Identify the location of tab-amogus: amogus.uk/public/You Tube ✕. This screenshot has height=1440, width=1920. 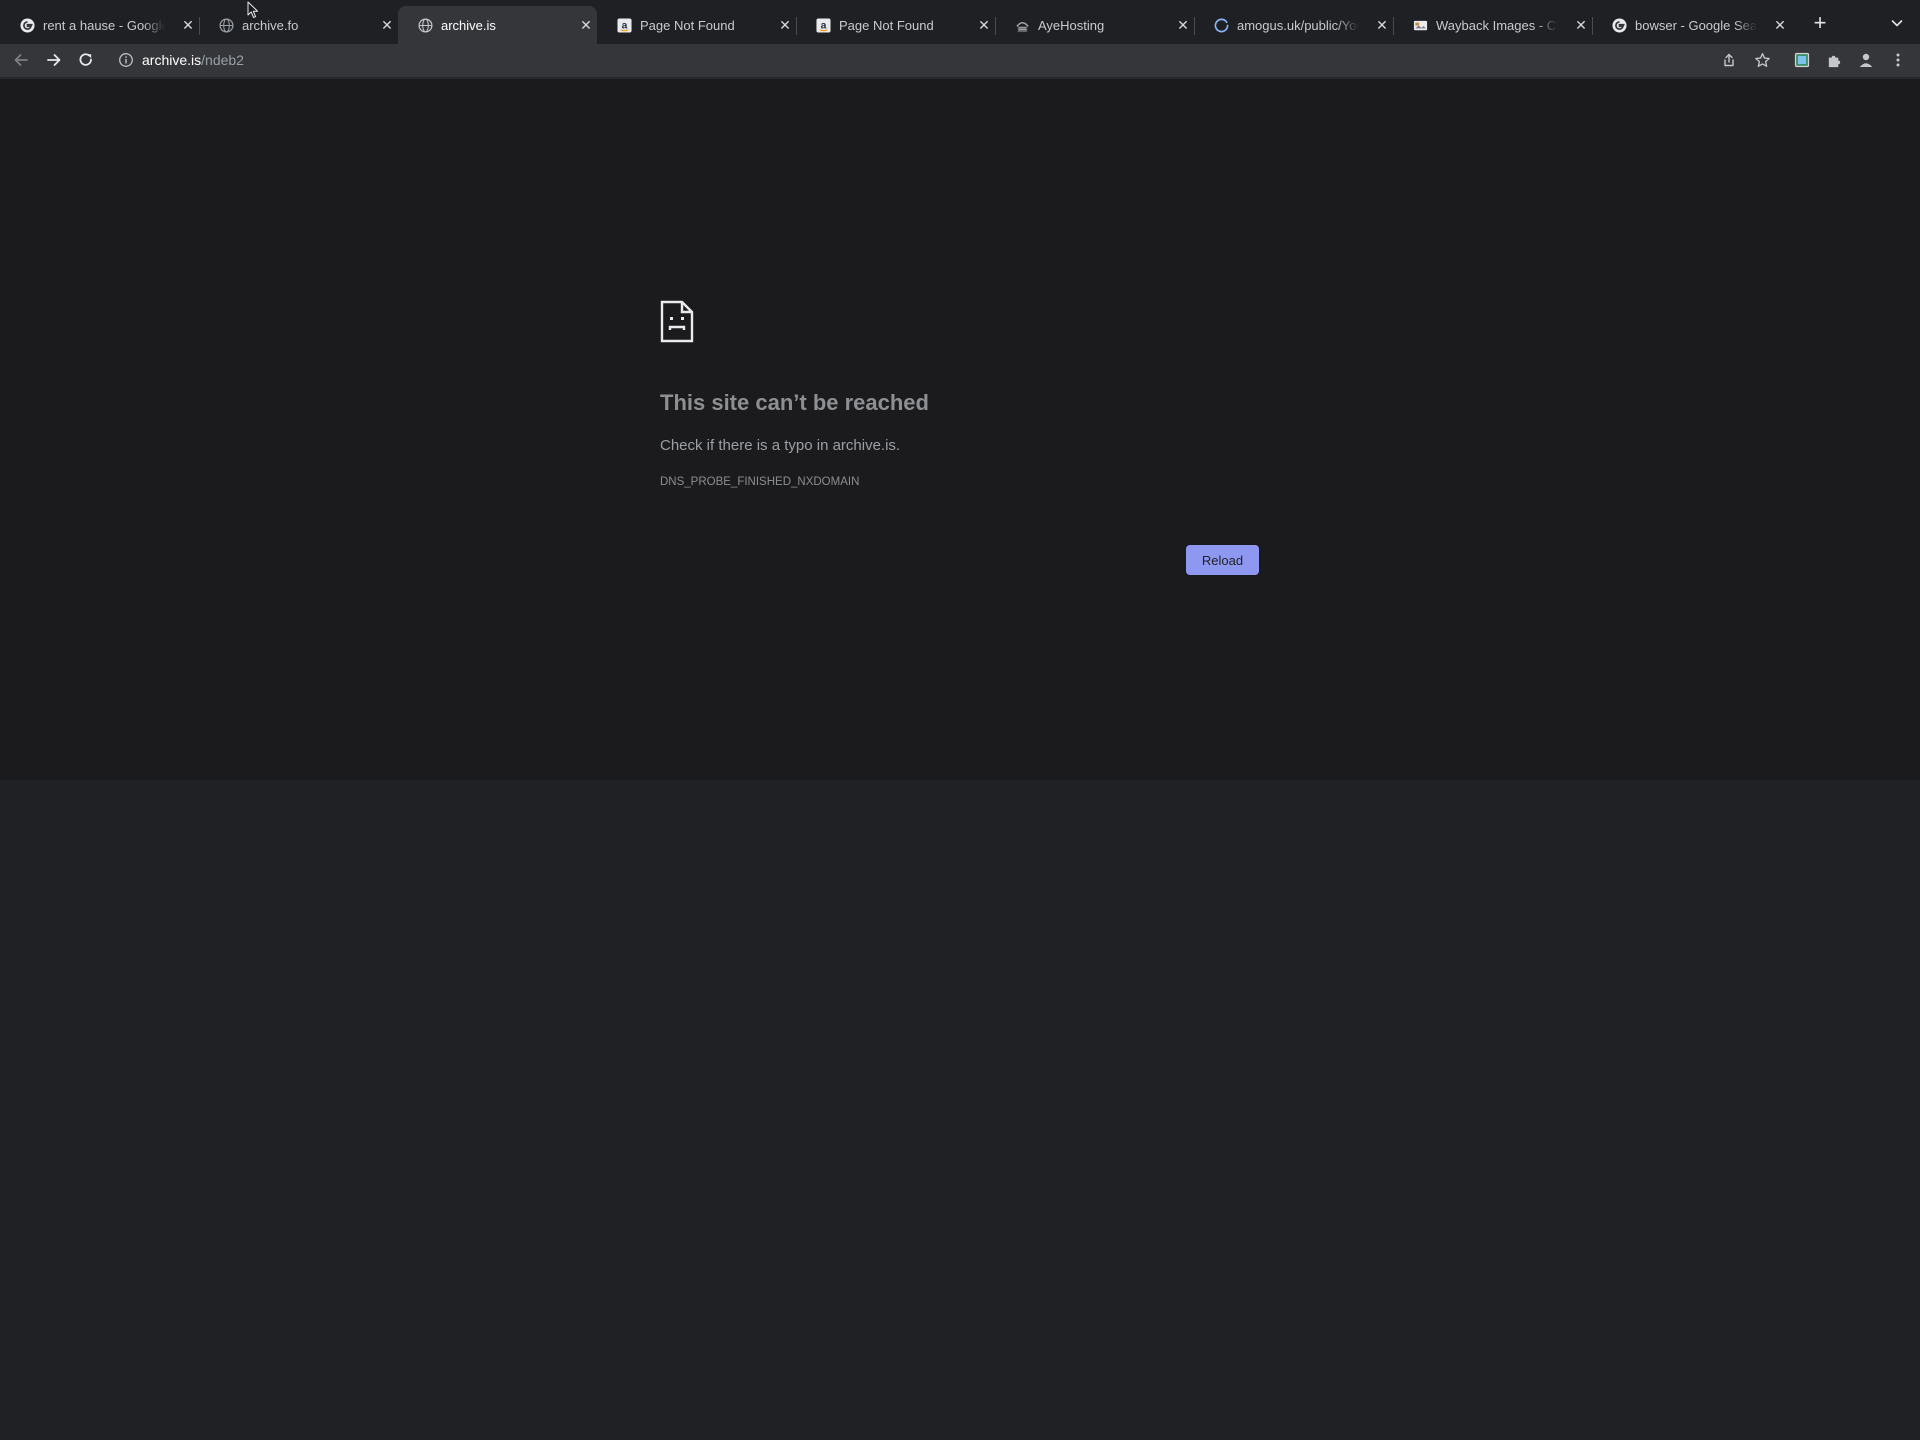
(1294, 25).